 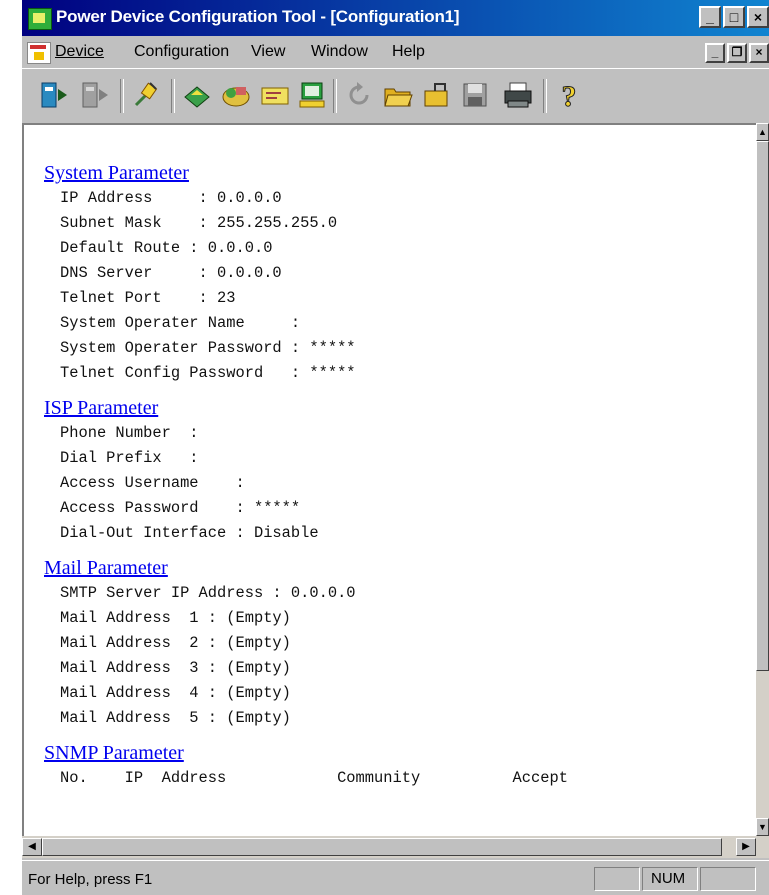 What do you see at coordinates (40, 19) in the screenshot?
I see `app-icon` at bounding box center [40, 19].